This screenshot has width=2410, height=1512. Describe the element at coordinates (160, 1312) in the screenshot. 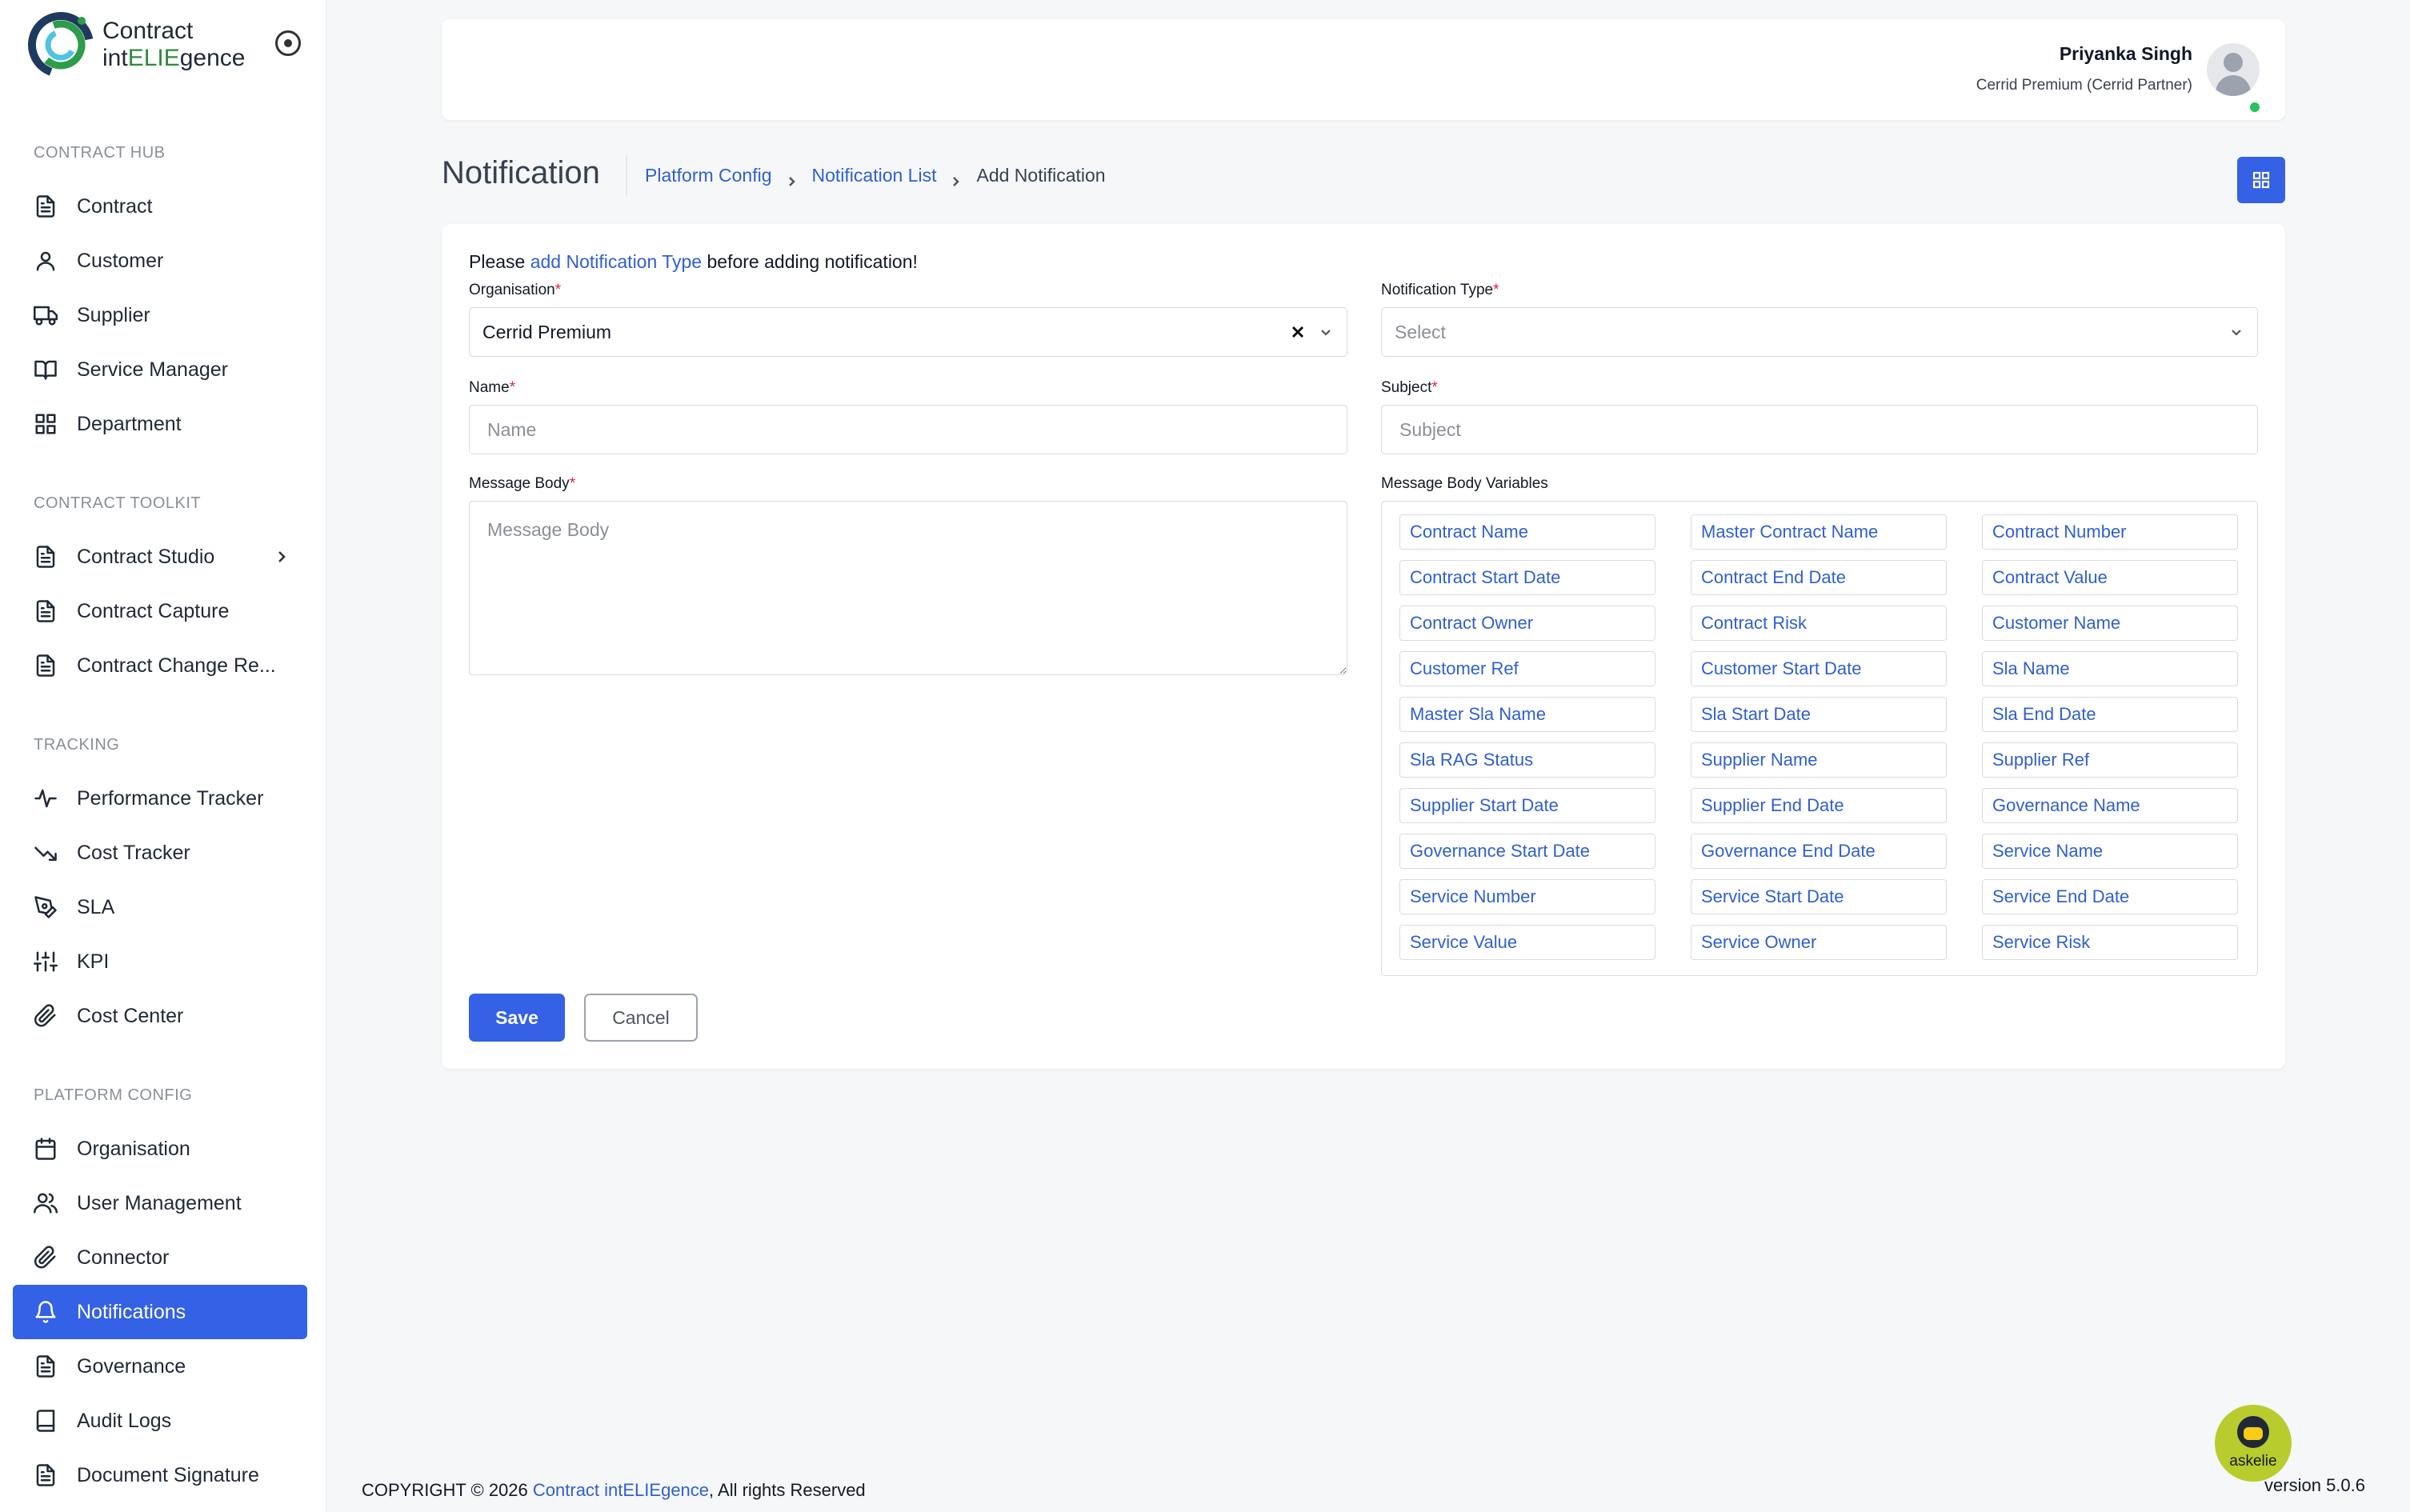

I see `sidebar-item-notifications: Notifications` at that location.